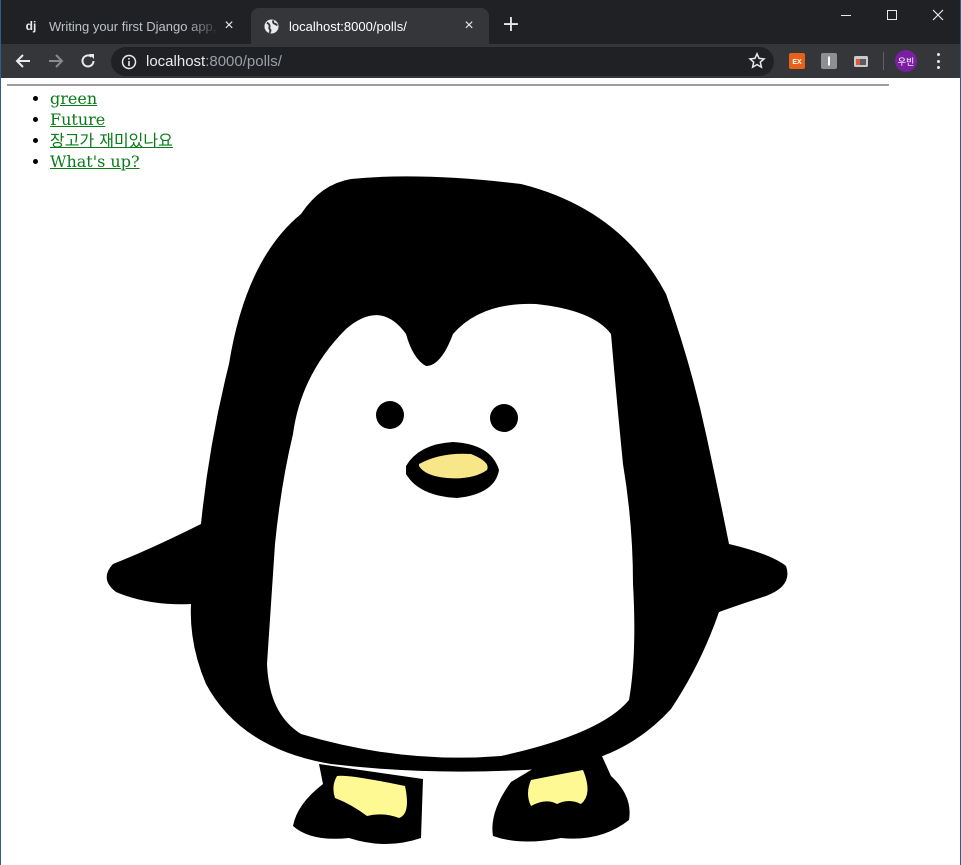  What do you see at coordinates (906, 61) in the screenshot?
I see `profile-avatar: 우빈` at bounding box center [906, 61].